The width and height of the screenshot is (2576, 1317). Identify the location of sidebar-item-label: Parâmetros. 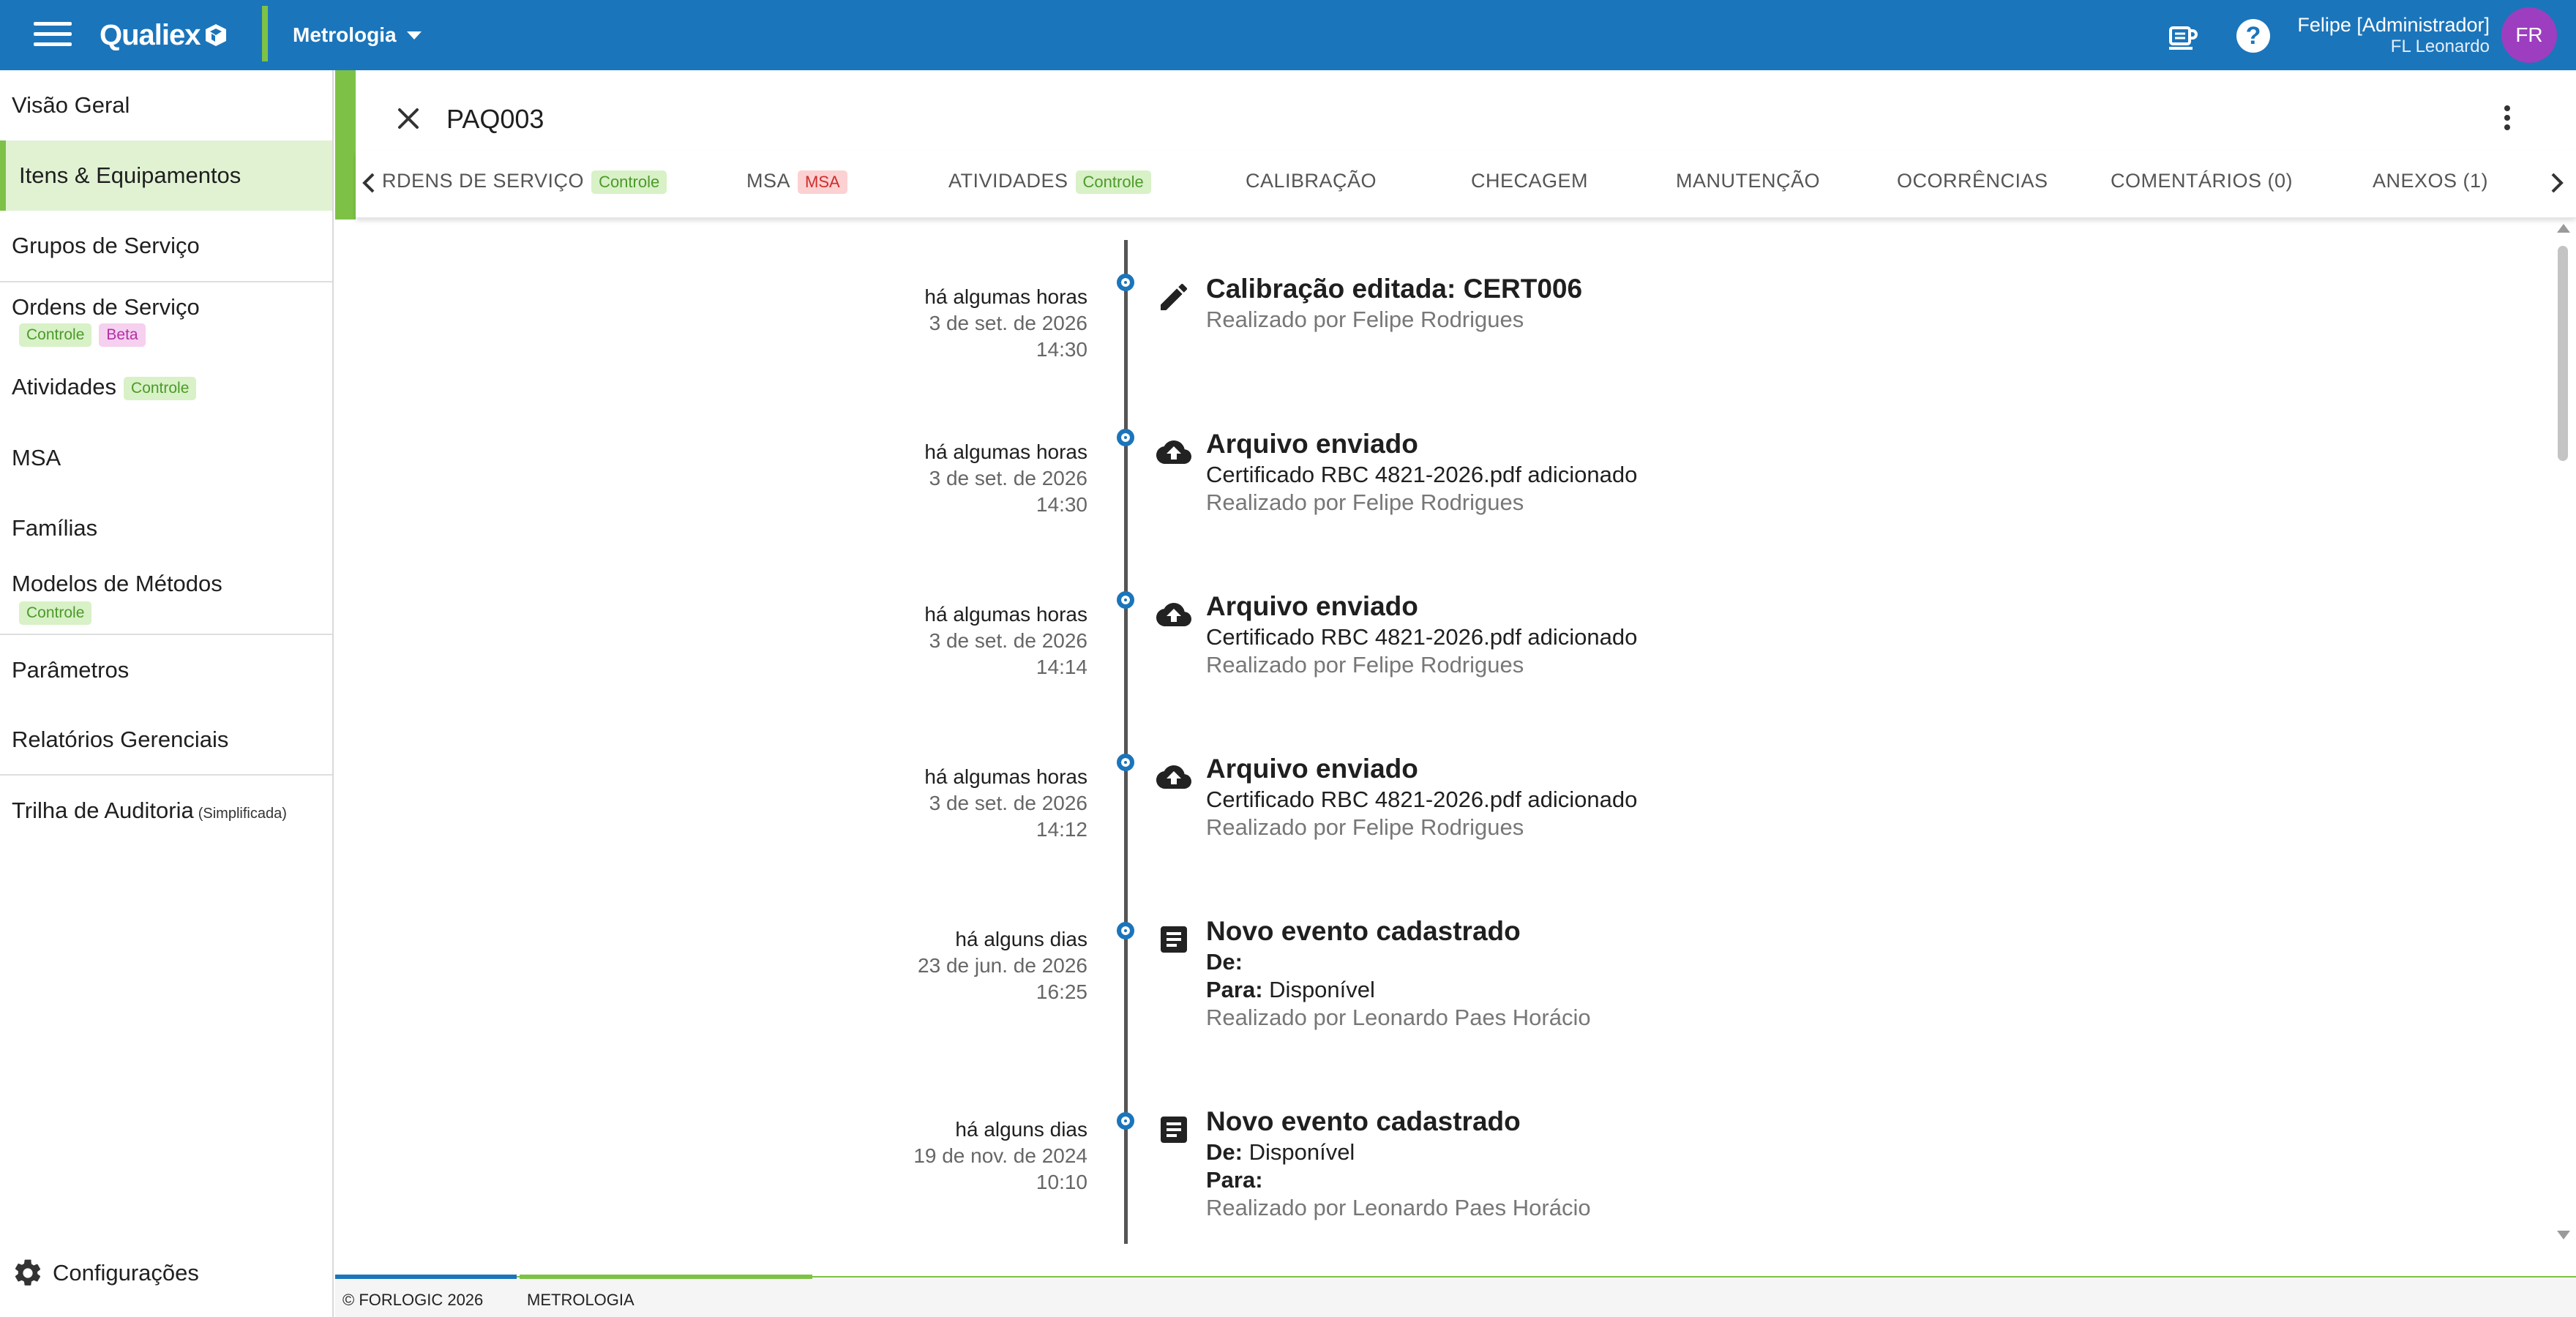
(71, 670).